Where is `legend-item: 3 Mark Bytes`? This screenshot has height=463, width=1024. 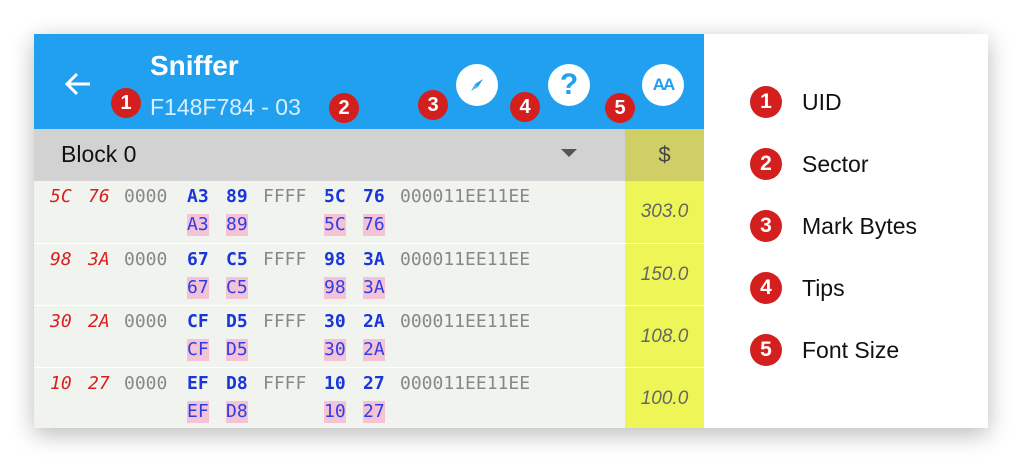 legend-item: 3 Mark Bytes is located at coordinates (833, 226).